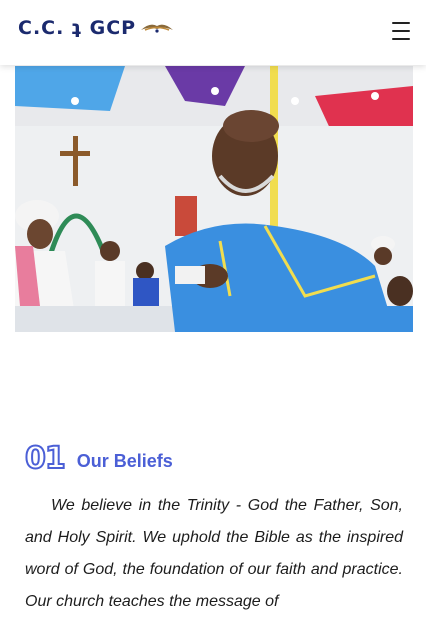 This screenshot has height=624, width=426. What do you see at coordinates (45, 458) in the screenshot?
I see `section-number: 01` at bounding box center [45, 458].